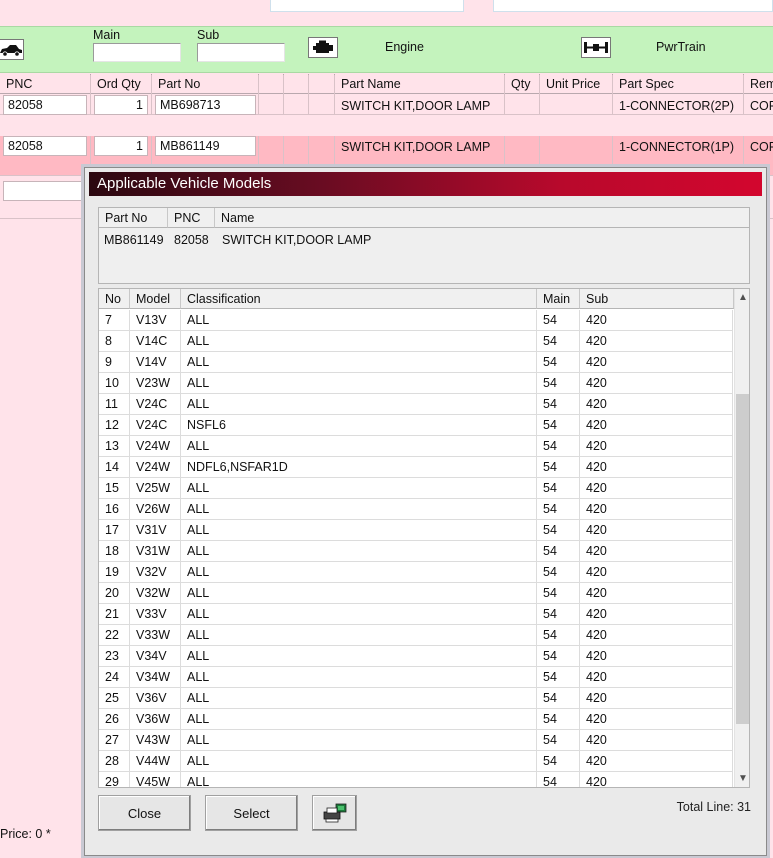 The image size is (773, 858). Describe the element at coordinates (416, 362) in the screenshot. I see `vehicle-model-row: 9 V14V ALL 54 420` at that location.